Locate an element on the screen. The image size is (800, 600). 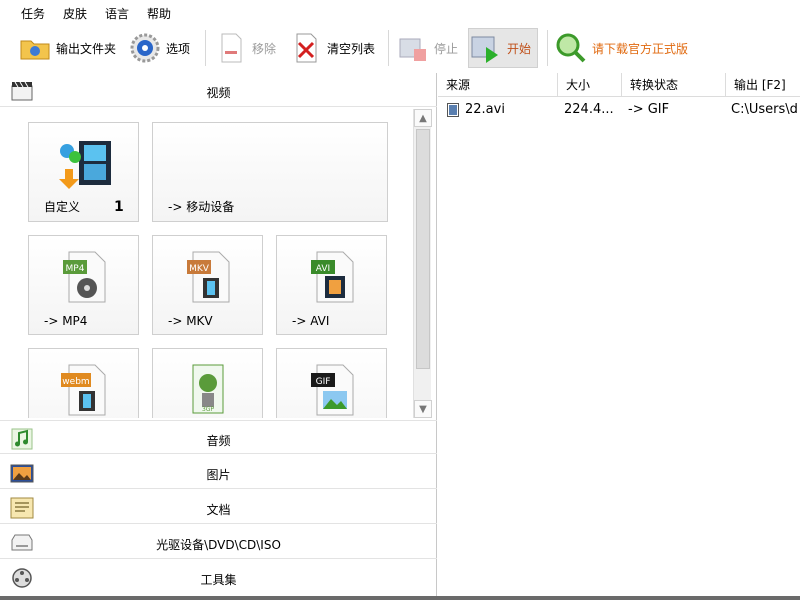
tile-avi: AVI -> AVI is located at coordinates (331, 285).